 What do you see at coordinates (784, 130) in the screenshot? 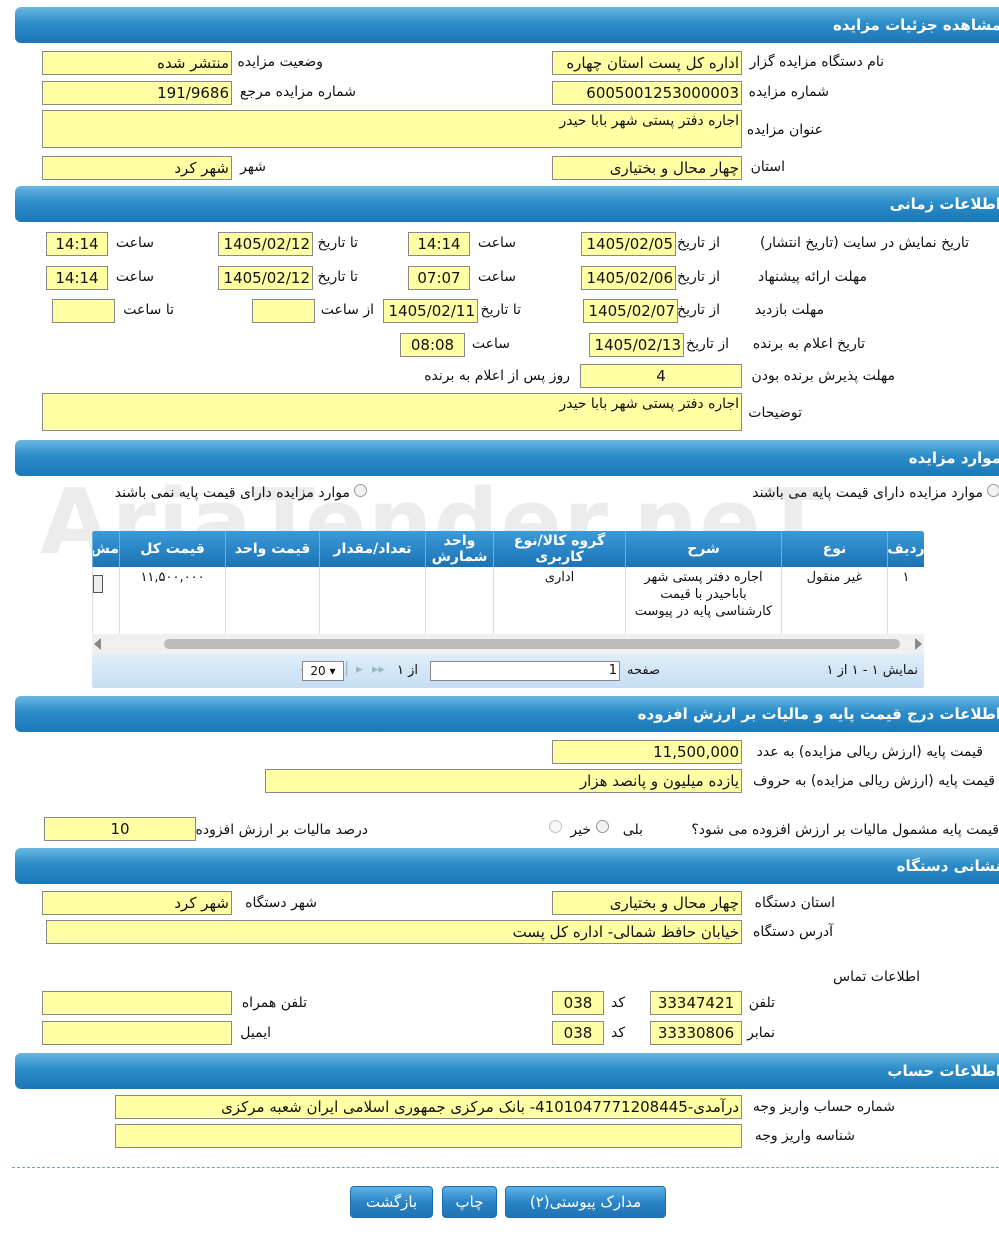
I see `title-label: عنوان مزایده` at bounding box center [784, 130].